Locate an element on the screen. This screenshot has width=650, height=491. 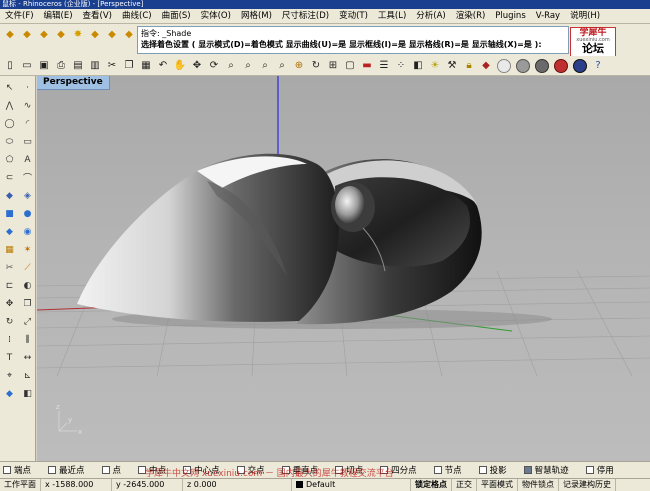
array-icon: ⁞ is located at coordinates (9, 339).